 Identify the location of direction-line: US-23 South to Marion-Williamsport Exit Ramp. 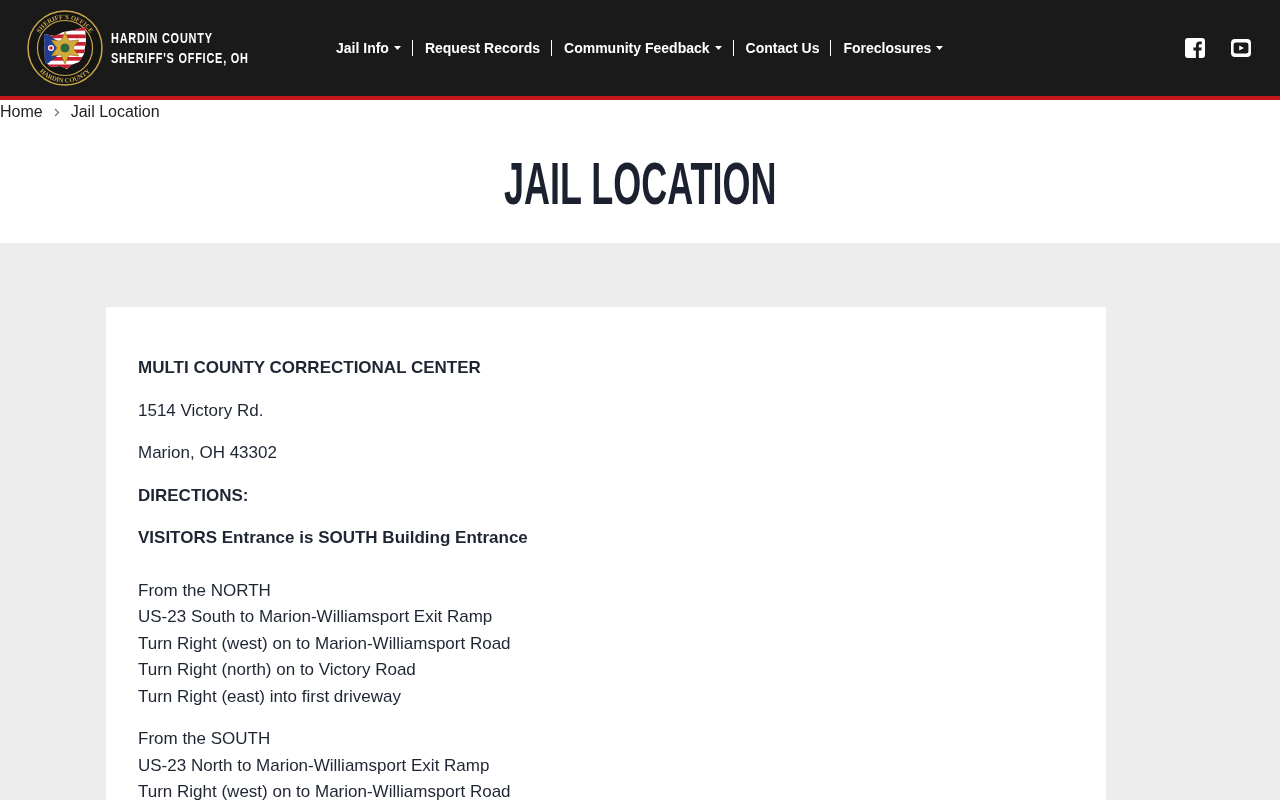
(315, 617).